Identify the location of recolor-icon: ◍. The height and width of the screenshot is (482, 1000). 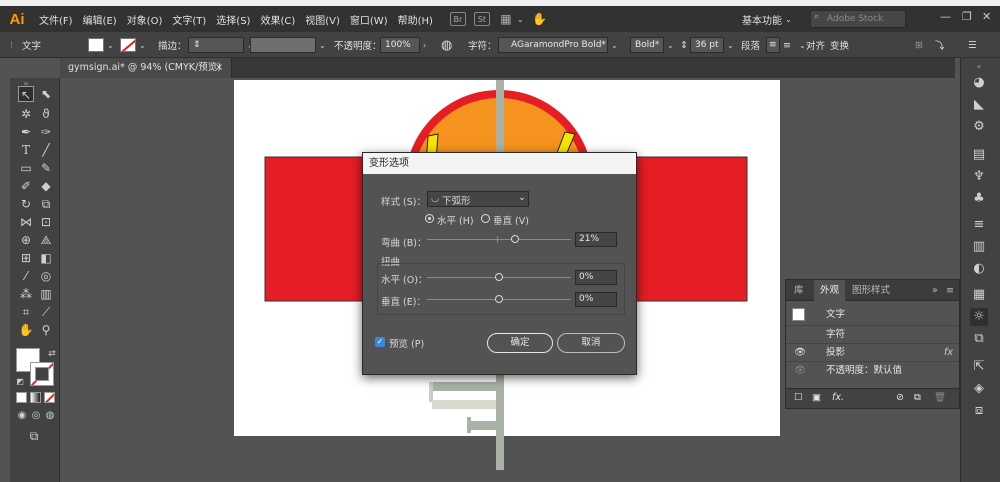
(446, 45).